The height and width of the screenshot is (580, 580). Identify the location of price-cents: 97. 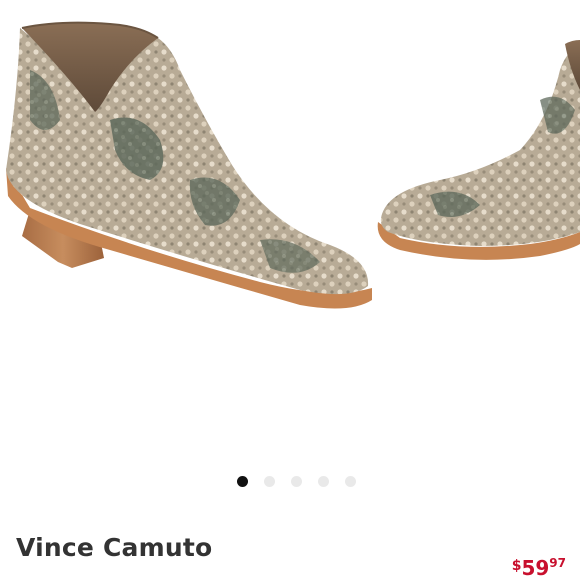
(557, 563).